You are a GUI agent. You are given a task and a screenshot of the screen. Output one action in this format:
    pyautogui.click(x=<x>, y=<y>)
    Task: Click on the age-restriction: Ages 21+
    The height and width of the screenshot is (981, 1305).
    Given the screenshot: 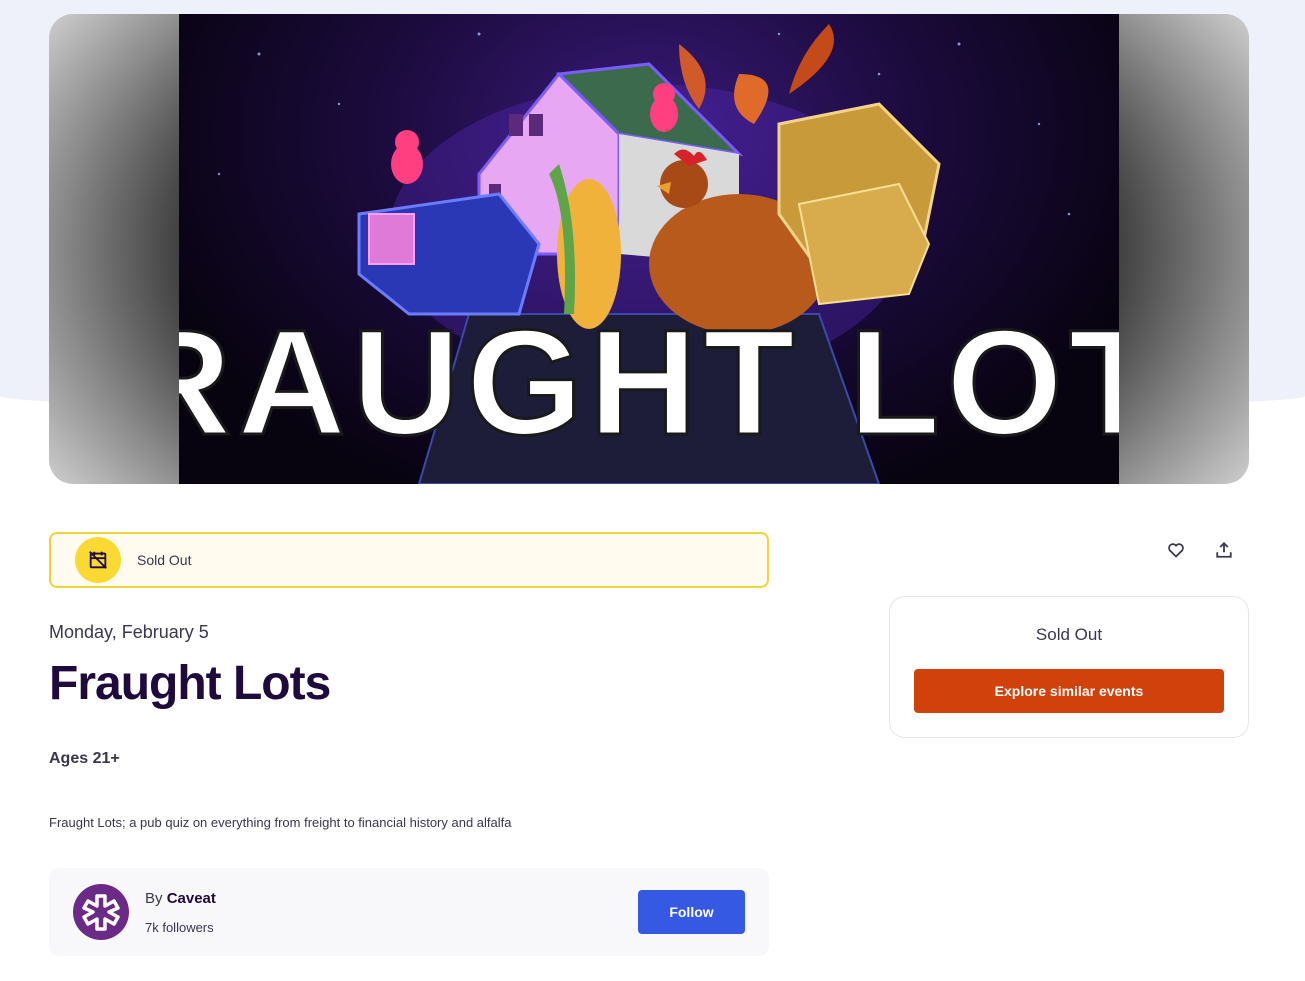 What is the action you would take?
    pyautogui.click(x=84, y=758)
    